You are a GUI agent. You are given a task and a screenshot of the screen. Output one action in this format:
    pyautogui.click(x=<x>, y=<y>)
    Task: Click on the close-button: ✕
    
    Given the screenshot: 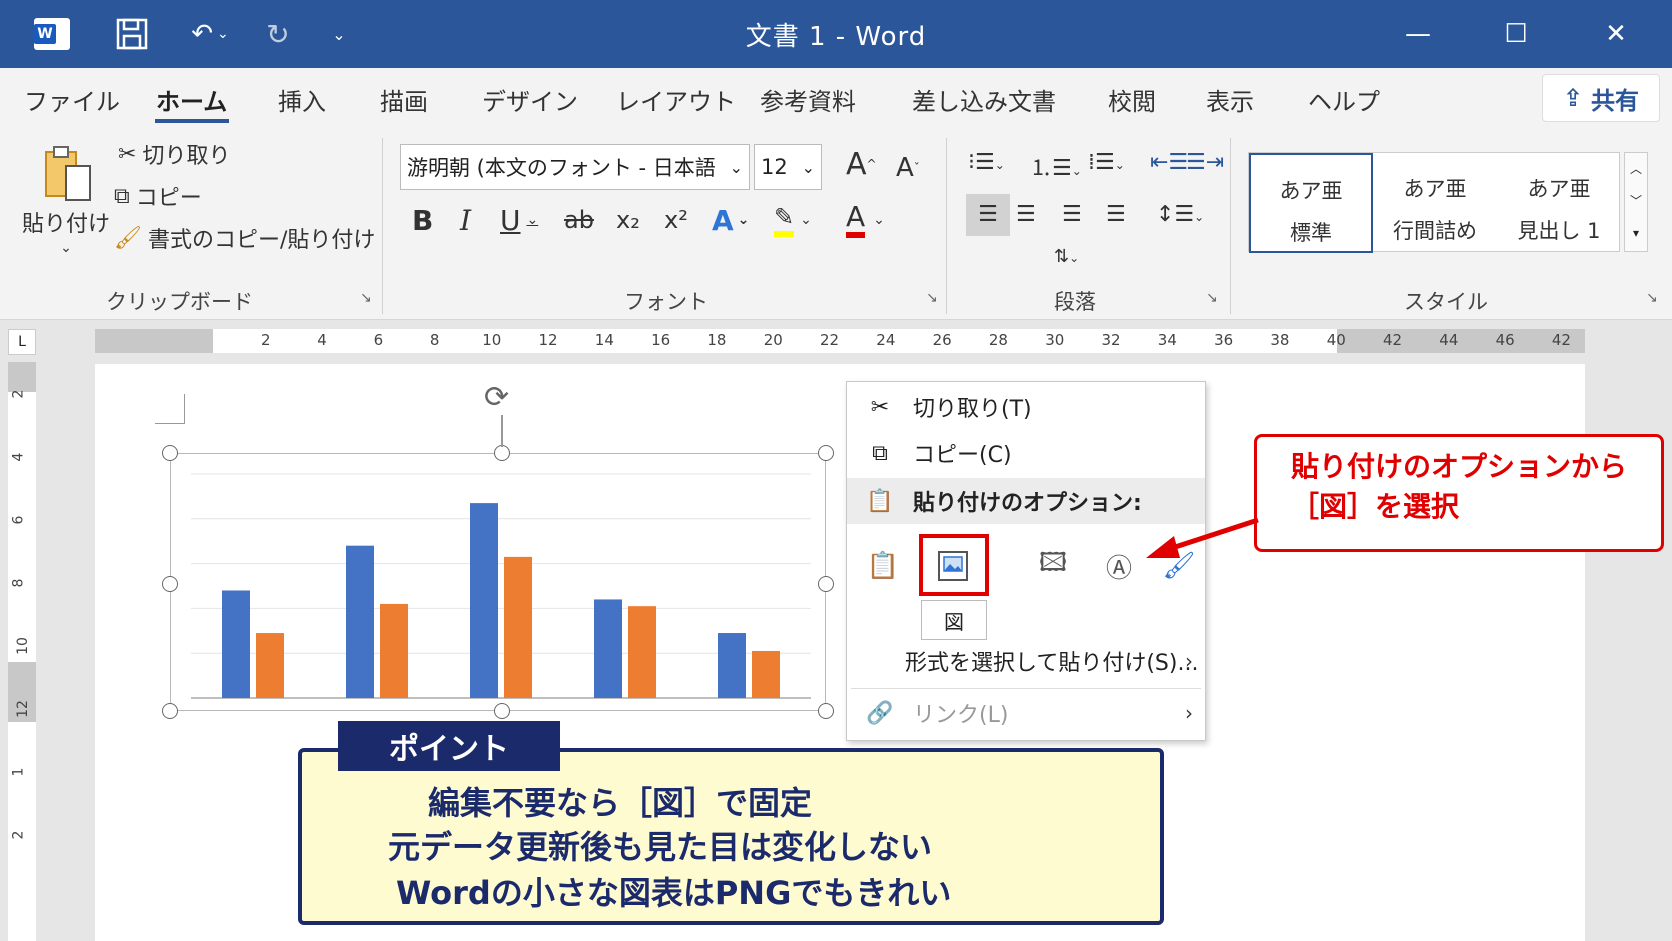 What is the action you would take?
    pyautogui.click(x=1616, y=34)
    